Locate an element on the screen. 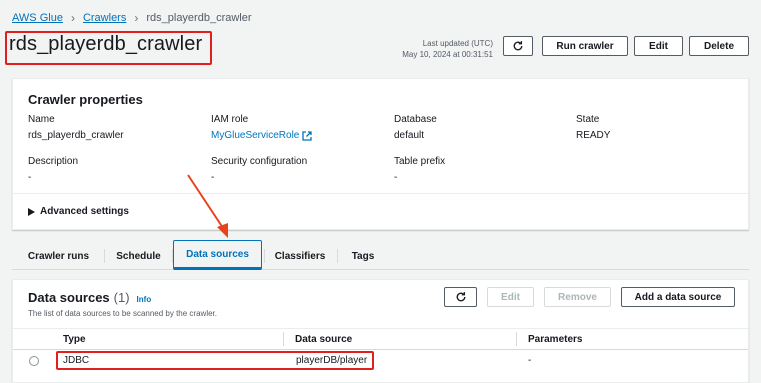 The height and width of the screenshot is (383, 761). table-prefix-value: - is located at coordinates (396, 177).